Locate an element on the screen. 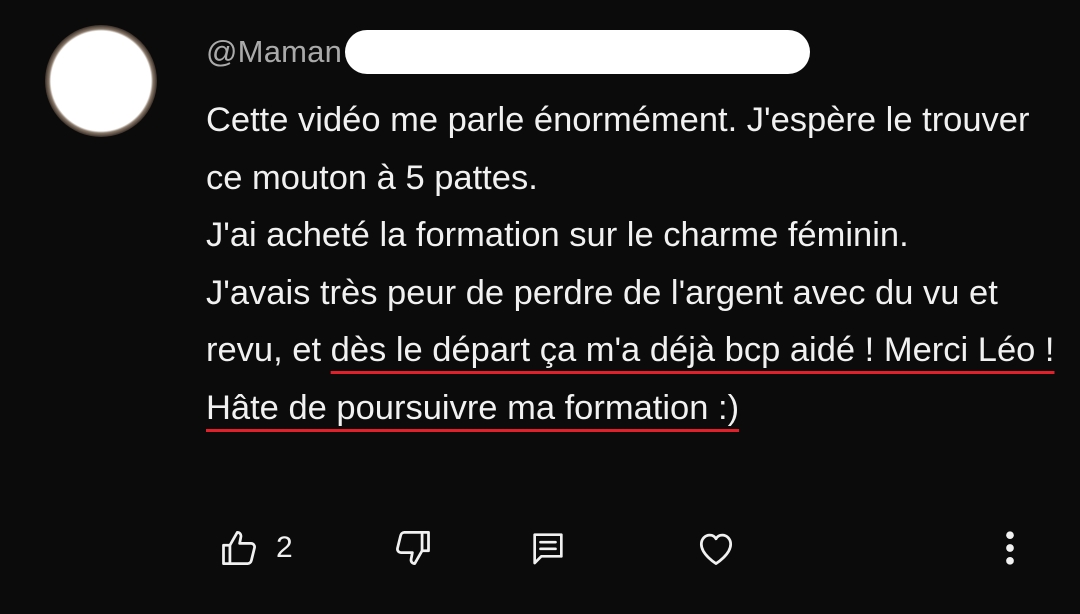 The image size is (1080, 614). comment-header: @Maman is located at coordinates (274, 52).